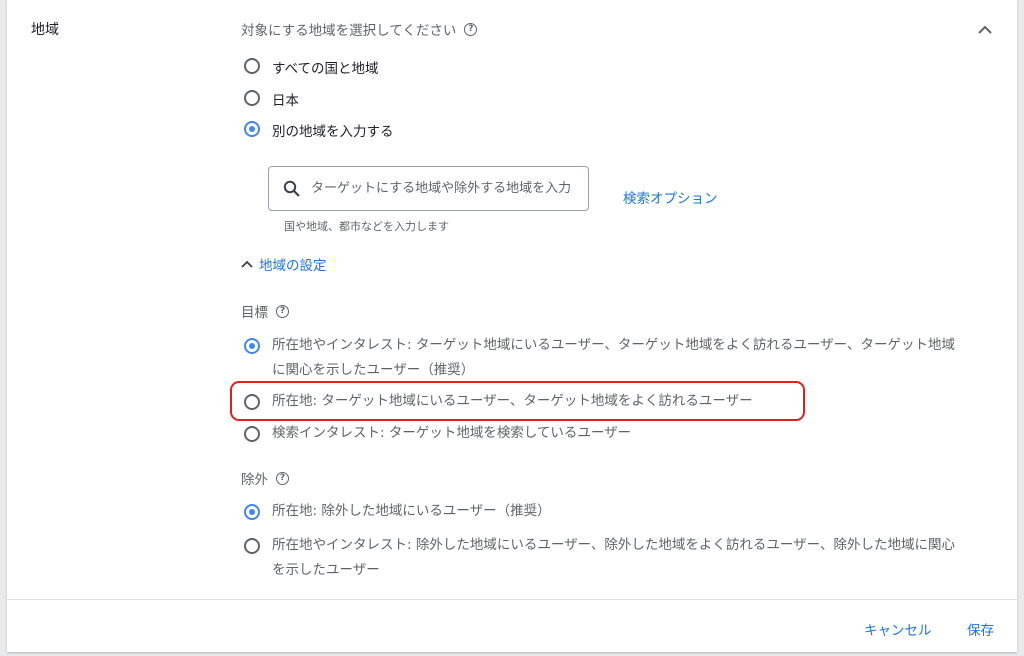 The image size is (1024, 656). Describe the element at coordinates (898, 629) in the screenshot. I see `cancel-button: キャンセル` at that location.